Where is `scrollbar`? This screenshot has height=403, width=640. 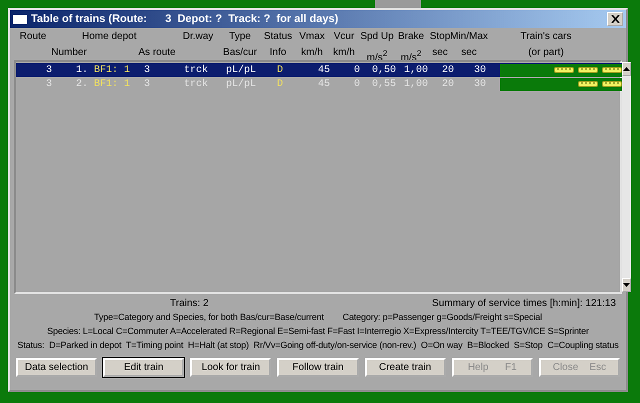 scrollbar is located at coordinates (626, 177).